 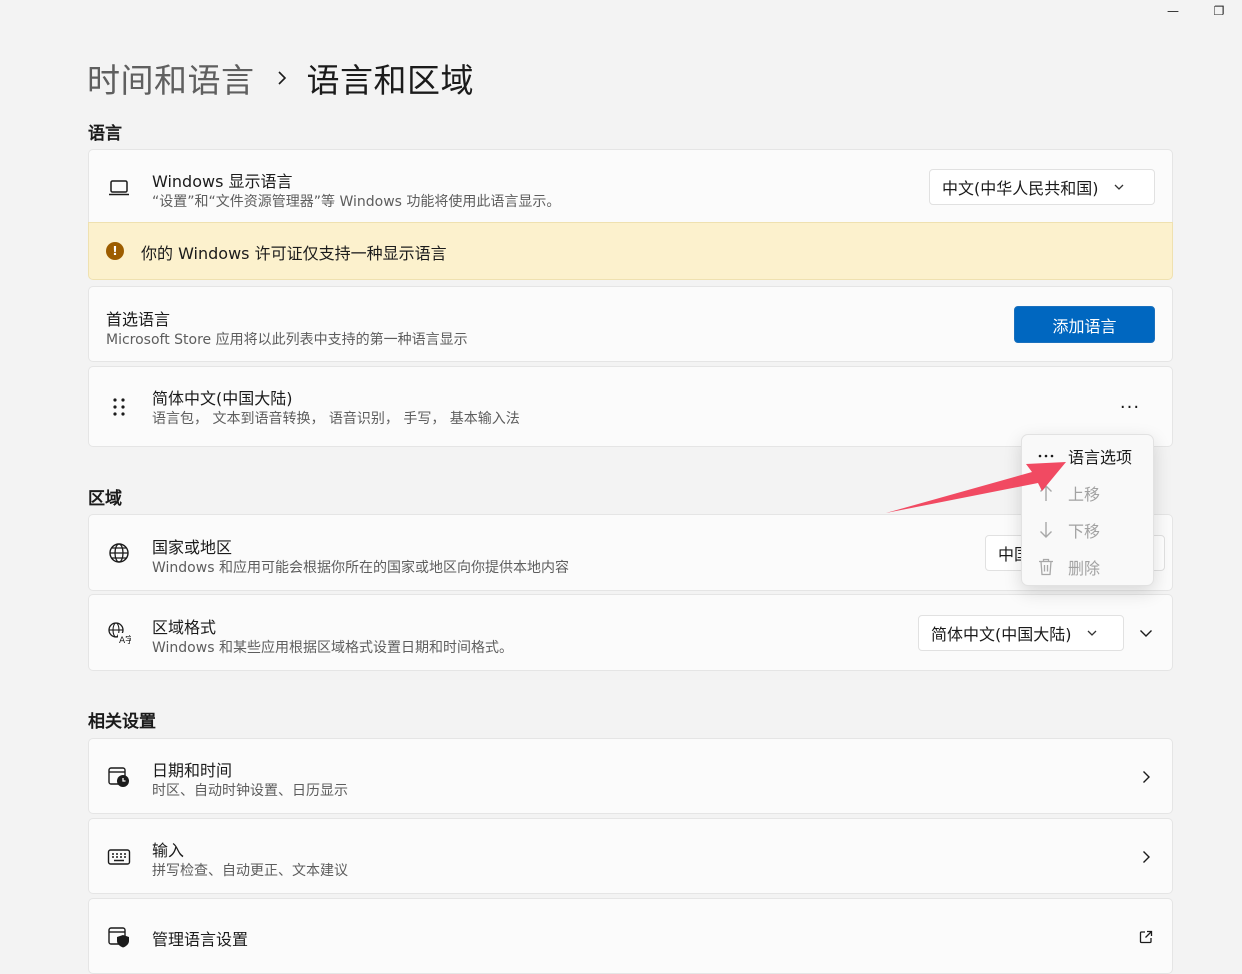 I want to click on menu-item-label: 语言选项, so click(x=1100, y=457).